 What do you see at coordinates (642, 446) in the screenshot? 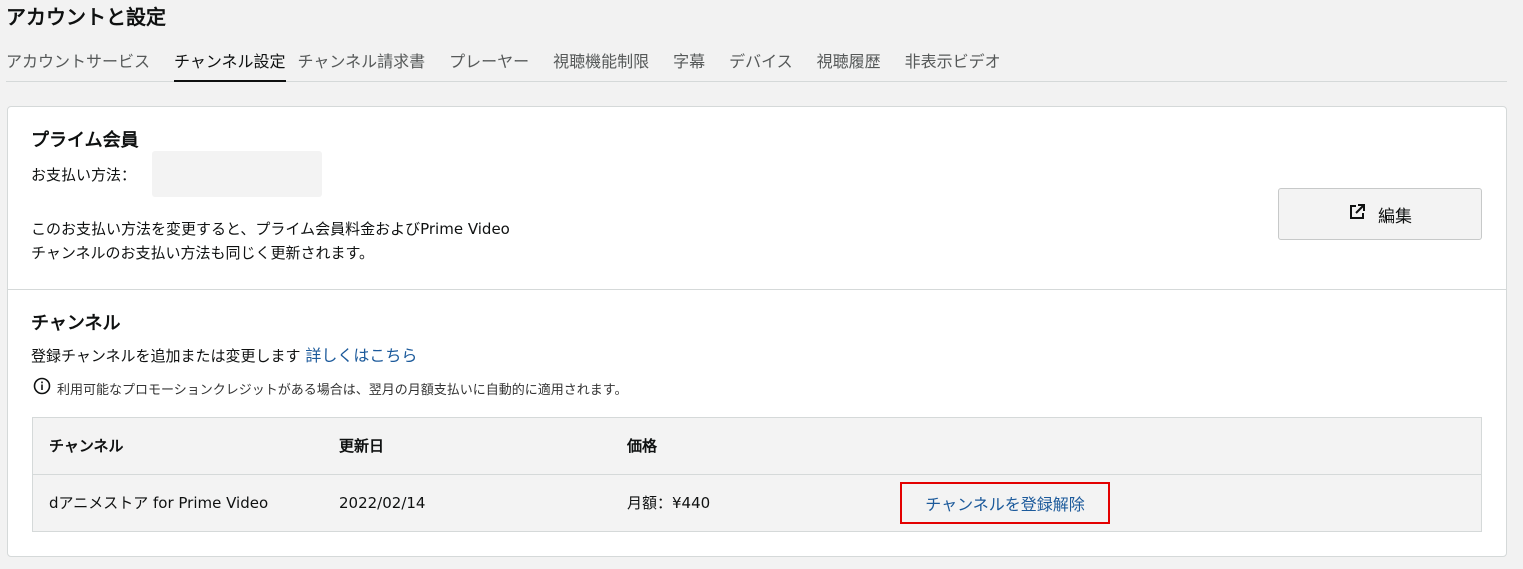
I see `col-price: 価格` at bounding box center [642, 446].